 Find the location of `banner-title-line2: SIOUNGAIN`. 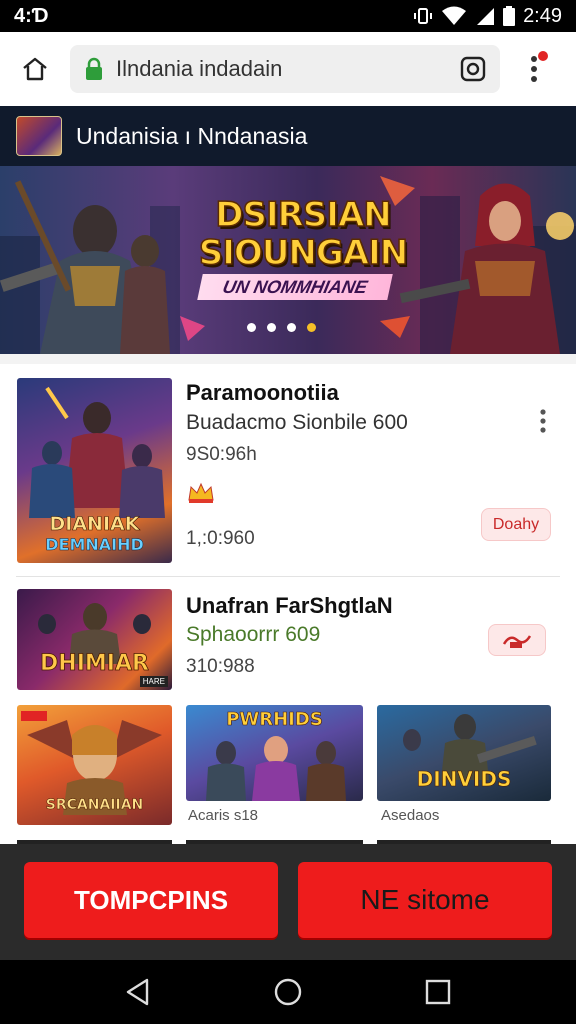

banner-title-line2: SIOUNGAIN is located at coordinates (303, 253).